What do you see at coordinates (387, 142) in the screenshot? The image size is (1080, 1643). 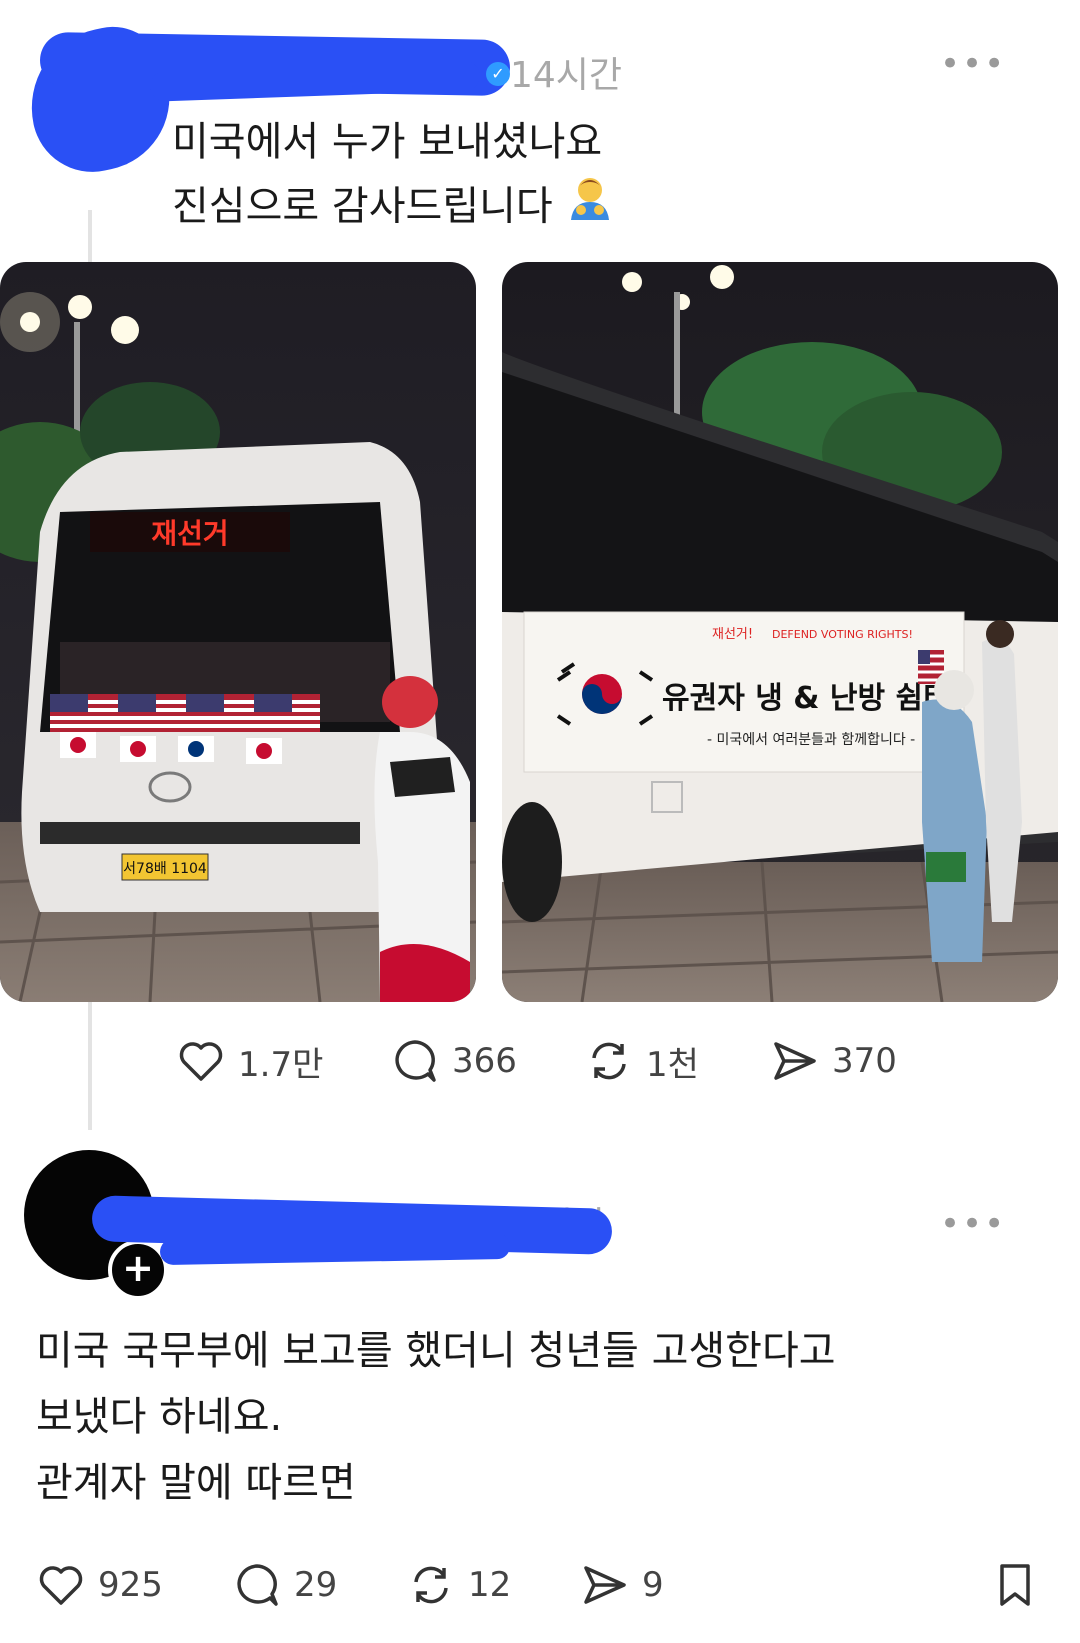 I see `caption-line: 미국에서 누가 보내셨나요` at bounding box center [387, 142].